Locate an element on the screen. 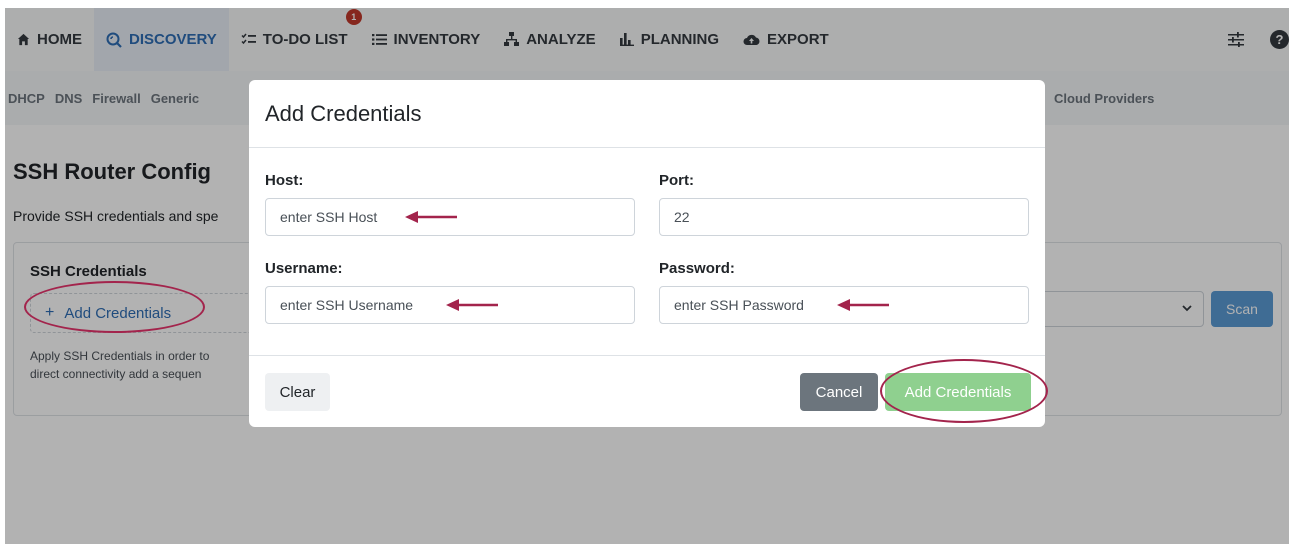 This screenshot has height=544, width=1289. modal-title: Add Credentials is located at coordinates (343, 113).